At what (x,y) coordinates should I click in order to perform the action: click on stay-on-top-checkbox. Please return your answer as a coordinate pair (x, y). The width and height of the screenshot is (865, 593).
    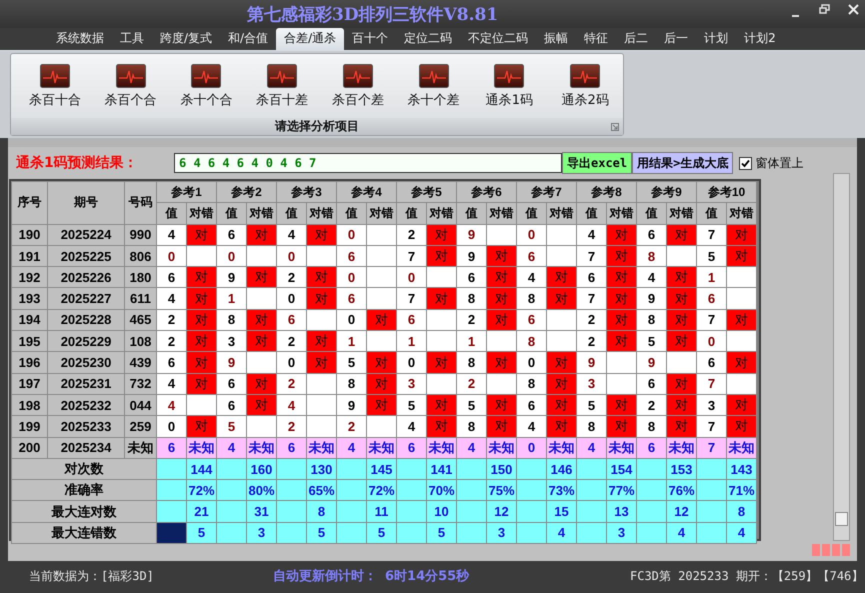
    Looking at the image, I should click on (745, 163).